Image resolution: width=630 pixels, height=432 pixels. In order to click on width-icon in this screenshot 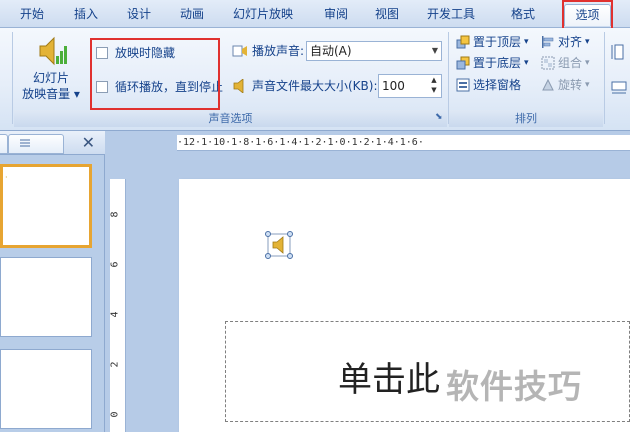, I will do `click(619, 86)`.